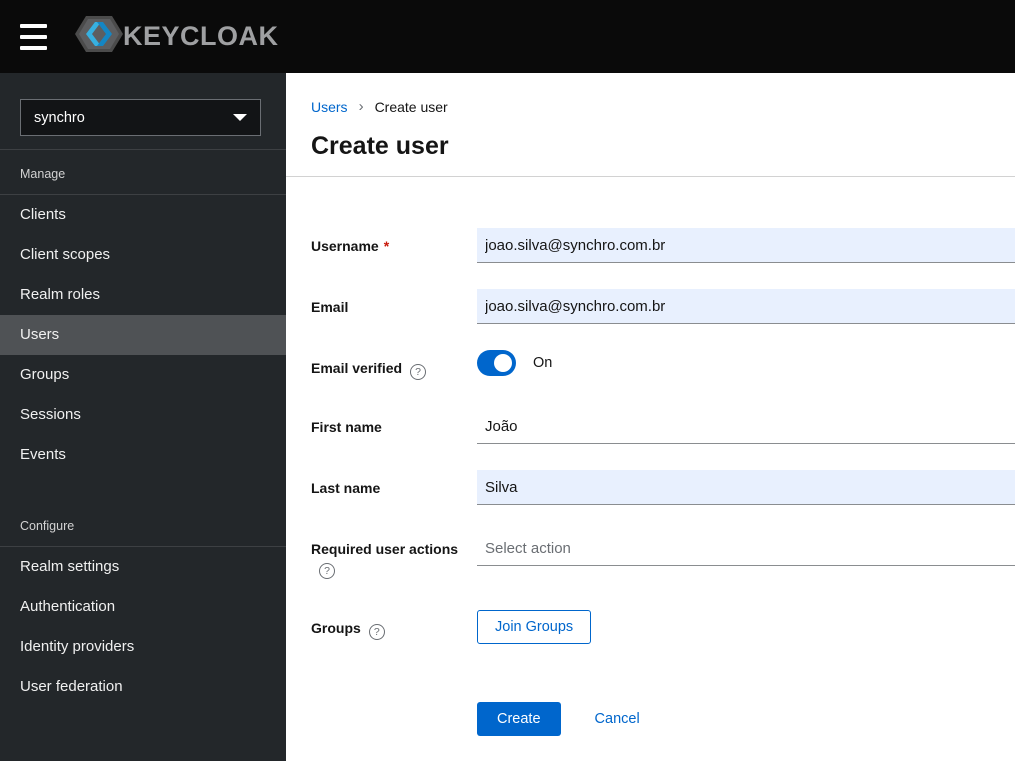 Image resolution: width=1015 pixels, height=761 pixels. What do you see at coordinates (663, 627) in the screenshot?
I see `groups-row: Groups? Join Groups` at bounding box center [663, 627].